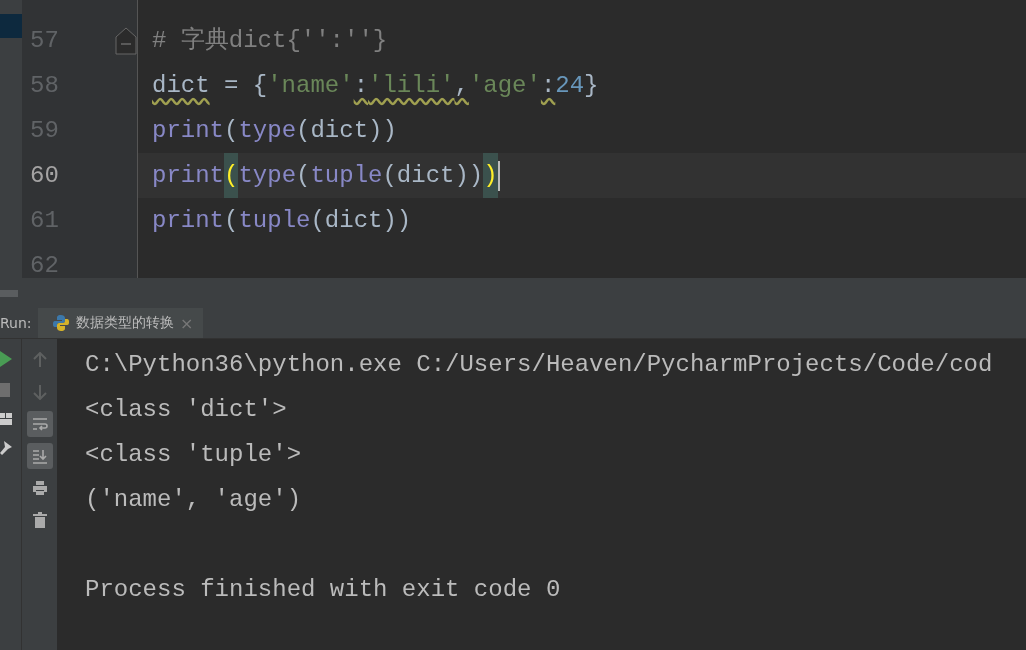  What do you see at coordinates (194, 455) in the screenshot?
I see `console-output-line: <class 'tuple'>` at bounding box center [194, 455].